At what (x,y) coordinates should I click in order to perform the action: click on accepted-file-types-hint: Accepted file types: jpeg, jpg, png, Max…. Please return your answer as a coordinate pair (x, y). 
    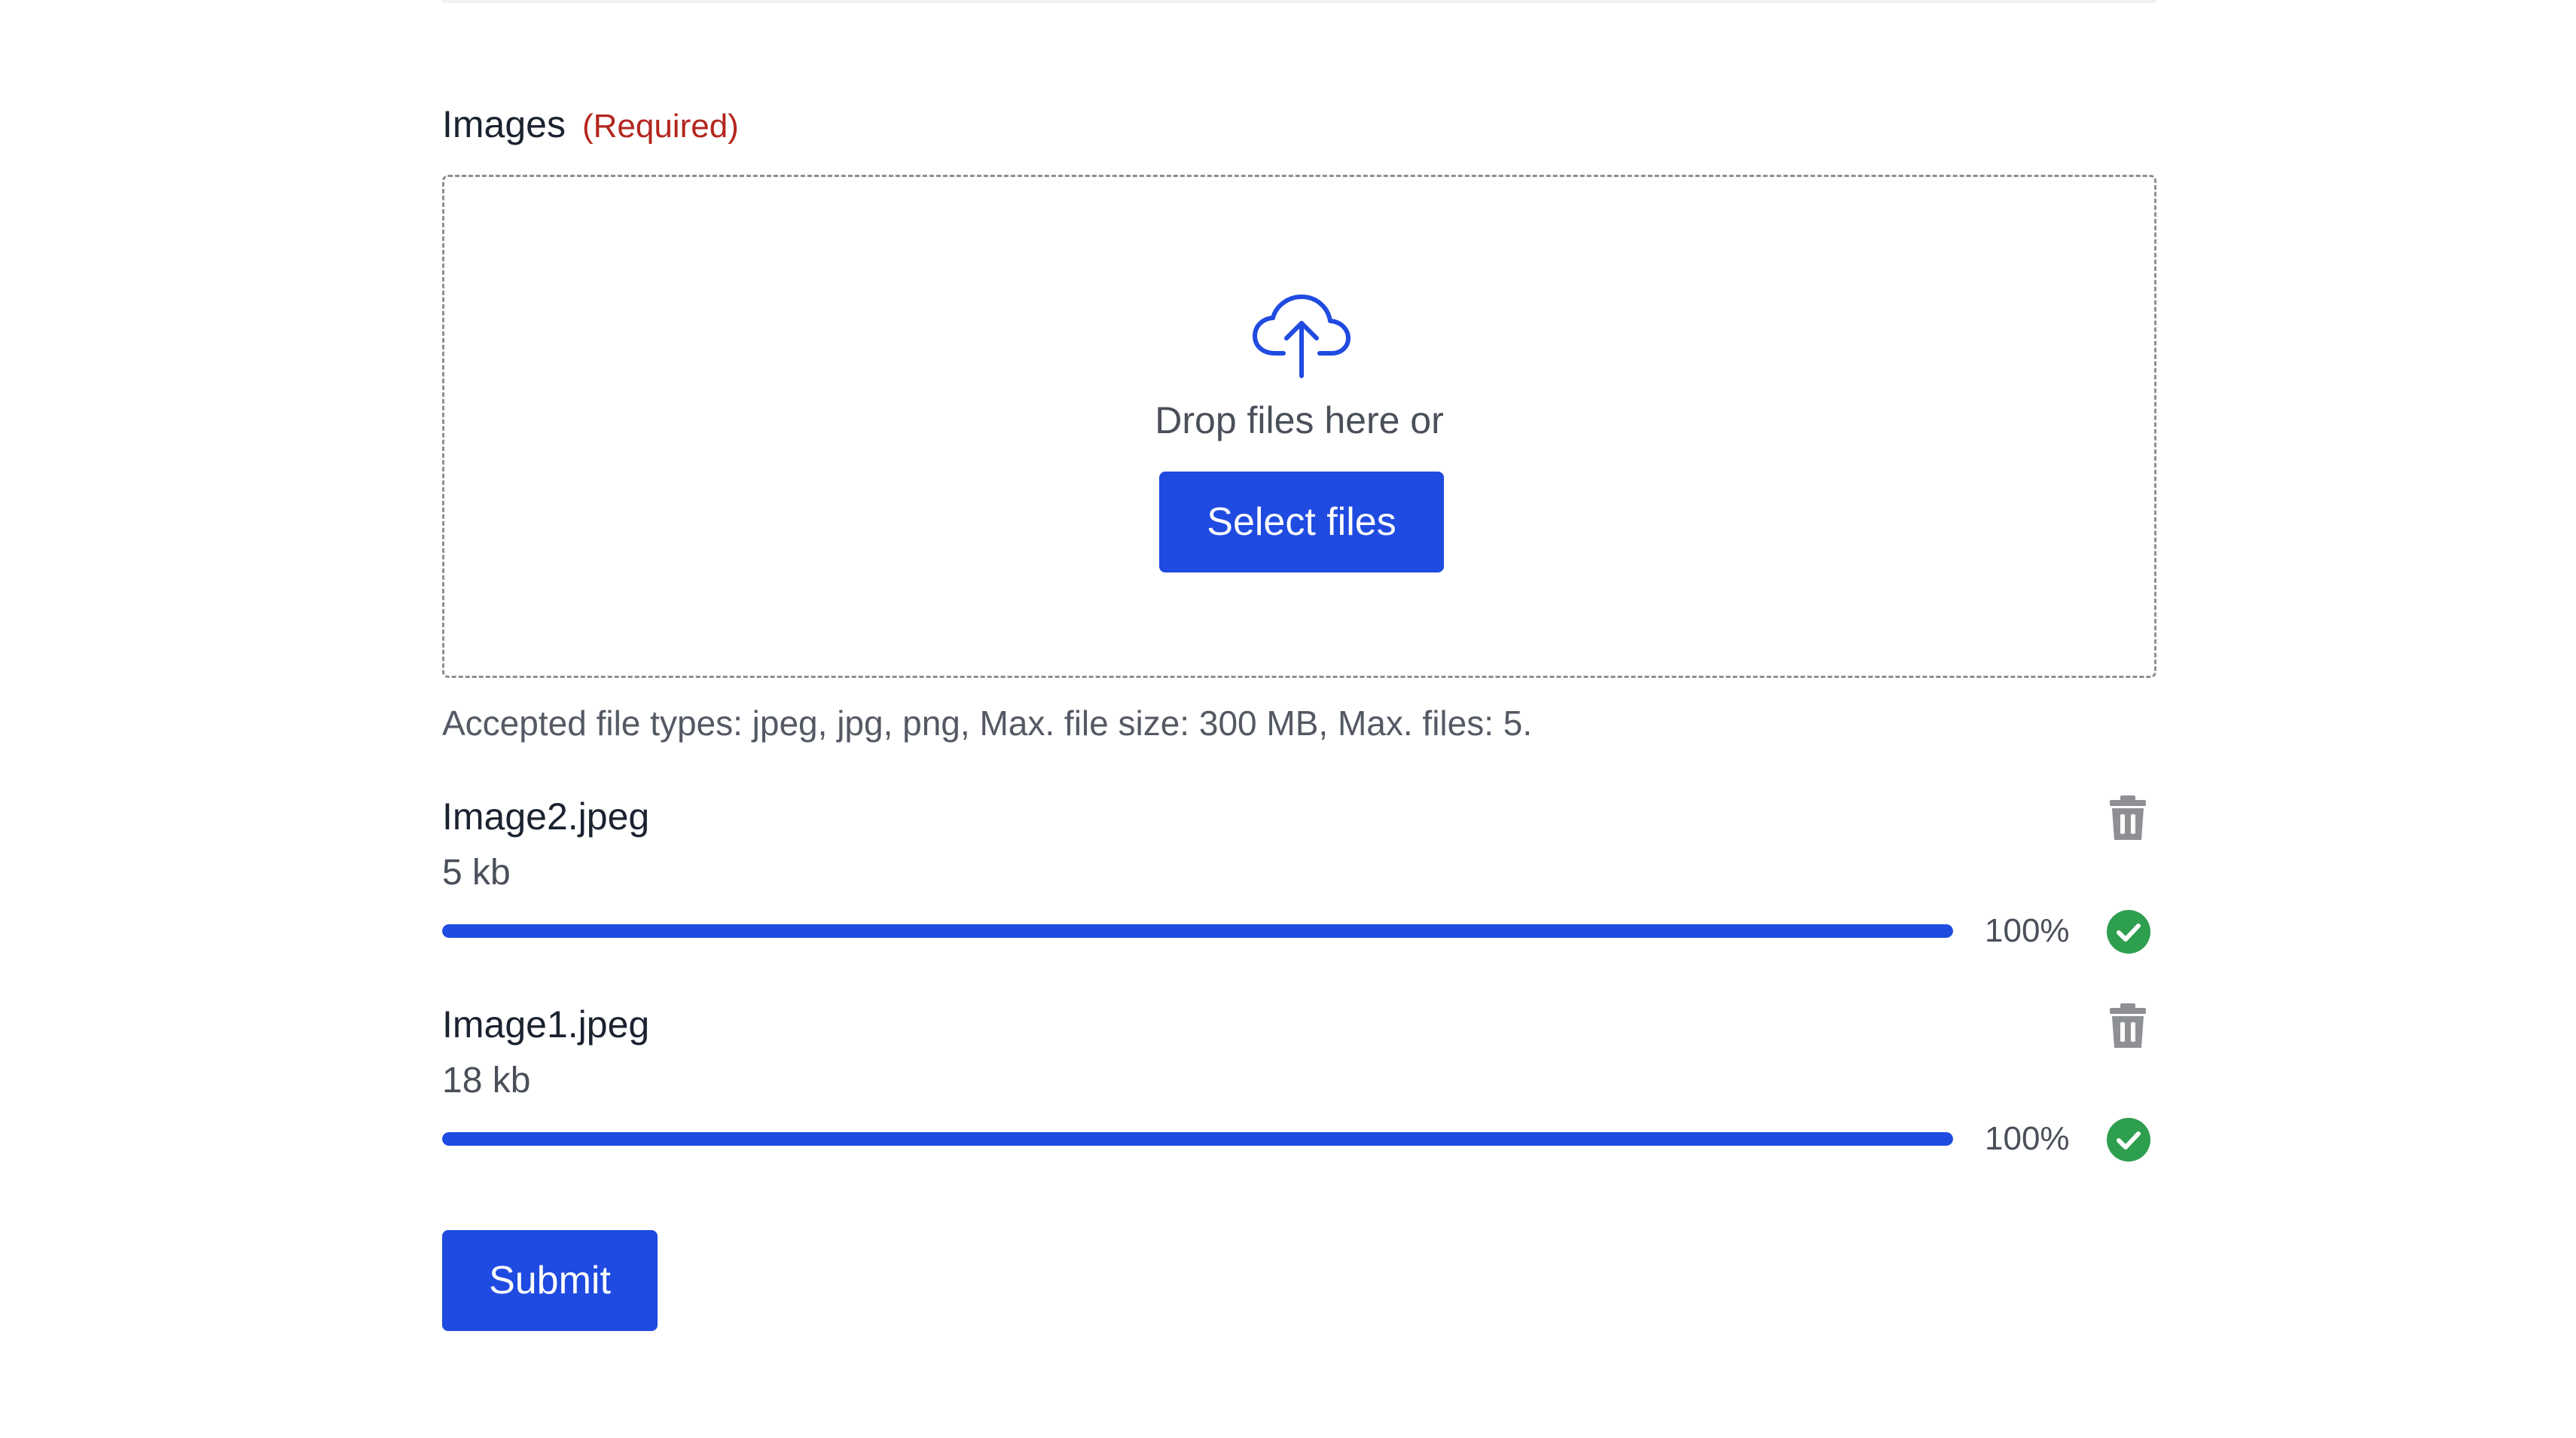
    Looking at the image, I should click on (988, 723).